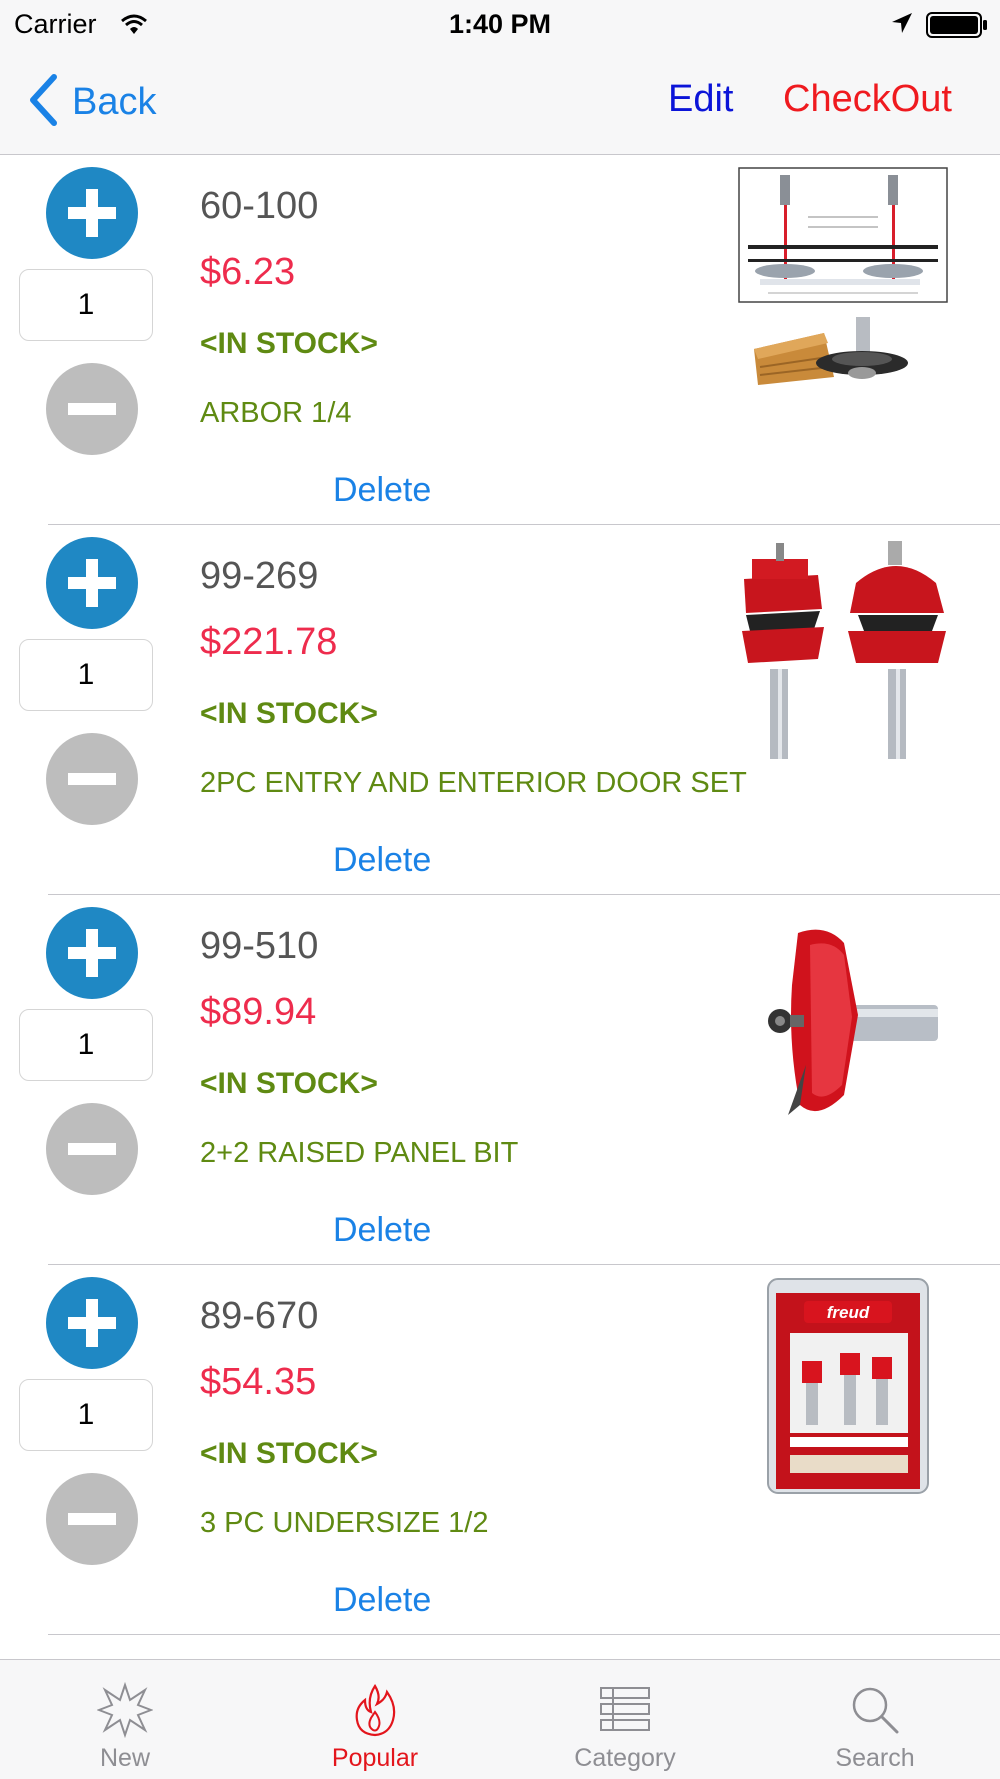  I want to click on tab-label: New, so click(124, 1758).